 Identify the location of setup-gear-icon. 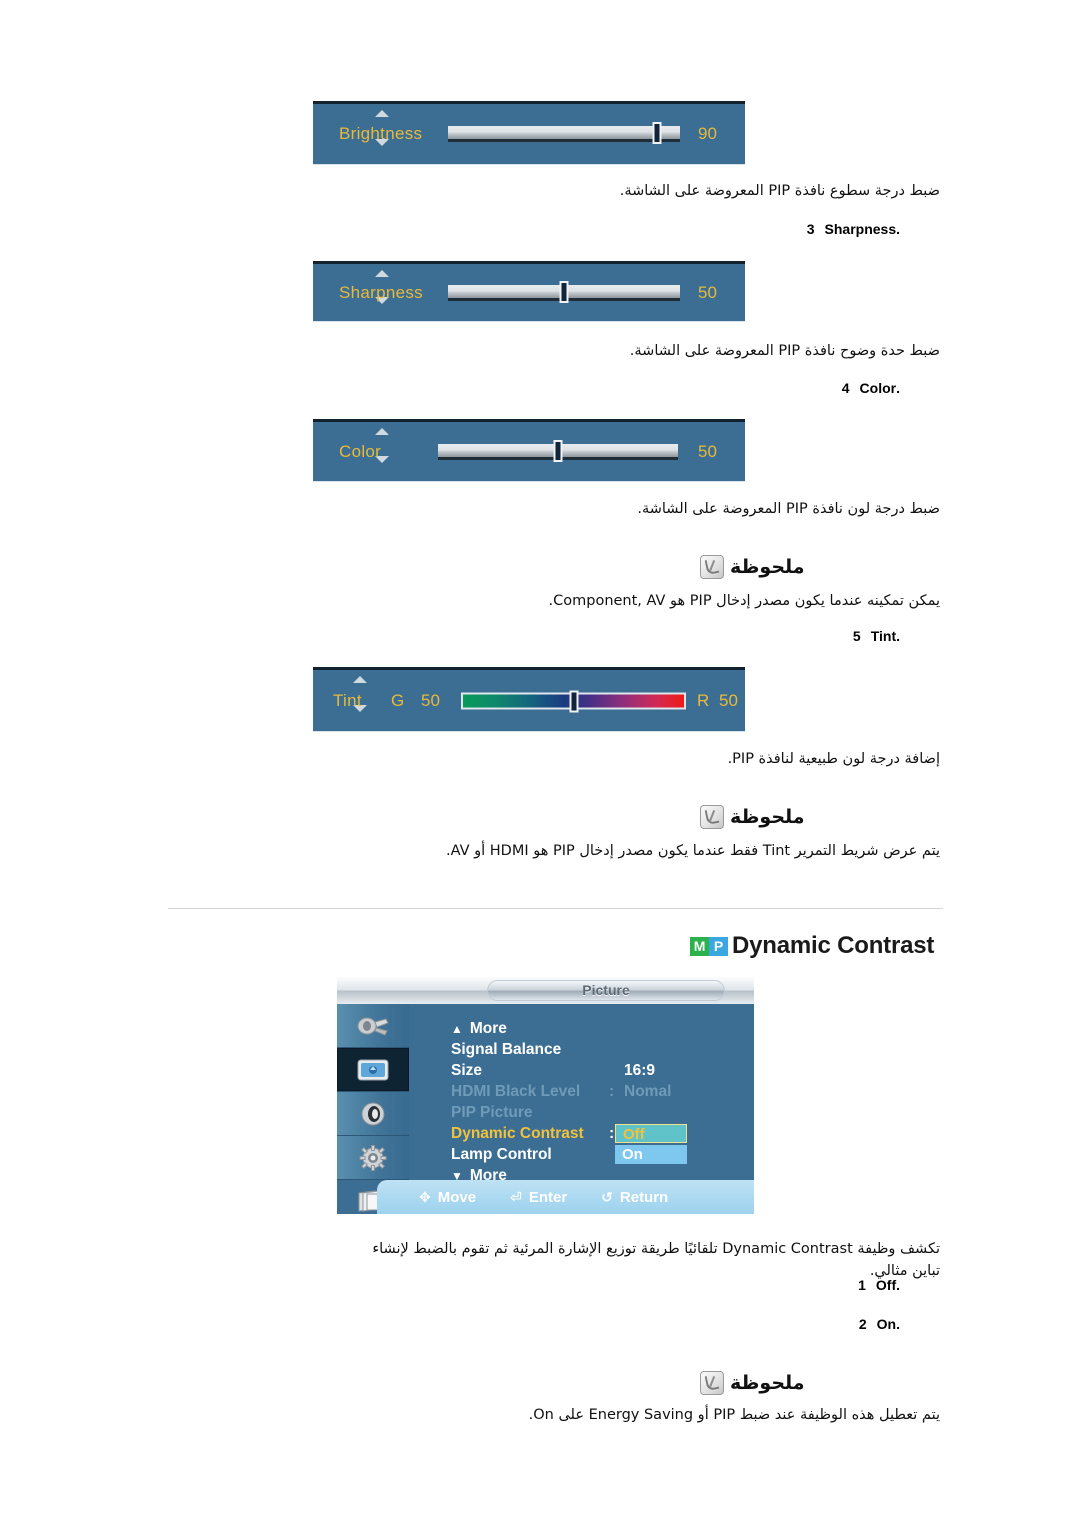
(373, 1158).